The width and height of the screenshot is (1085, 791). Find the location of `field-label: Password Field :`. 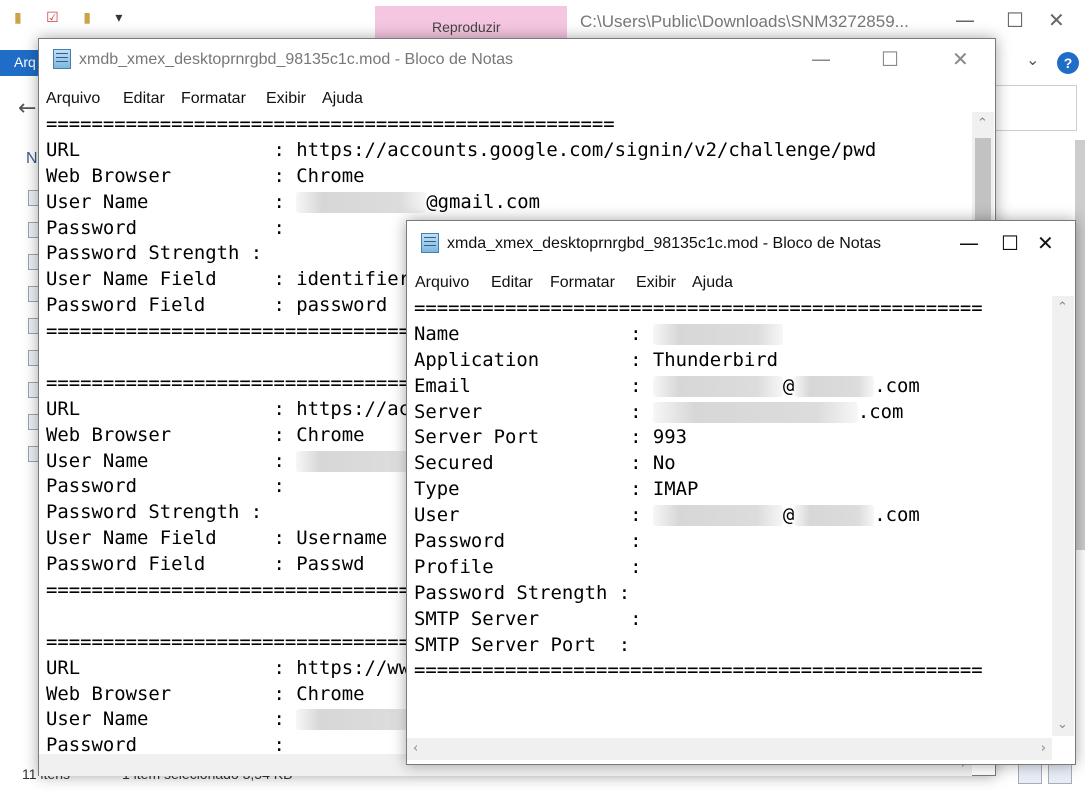

field-label: Password Field : is located at coordinates (171, 564).